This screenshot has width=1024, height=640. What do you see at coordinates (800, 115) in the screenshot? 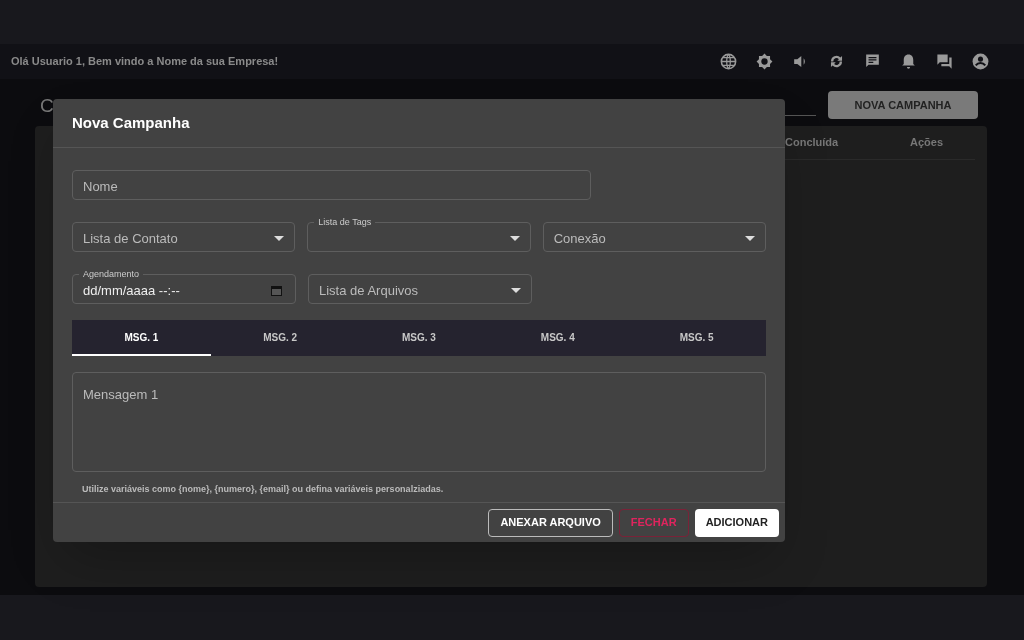
I see `search-underline` at bounding box center [800, 115].